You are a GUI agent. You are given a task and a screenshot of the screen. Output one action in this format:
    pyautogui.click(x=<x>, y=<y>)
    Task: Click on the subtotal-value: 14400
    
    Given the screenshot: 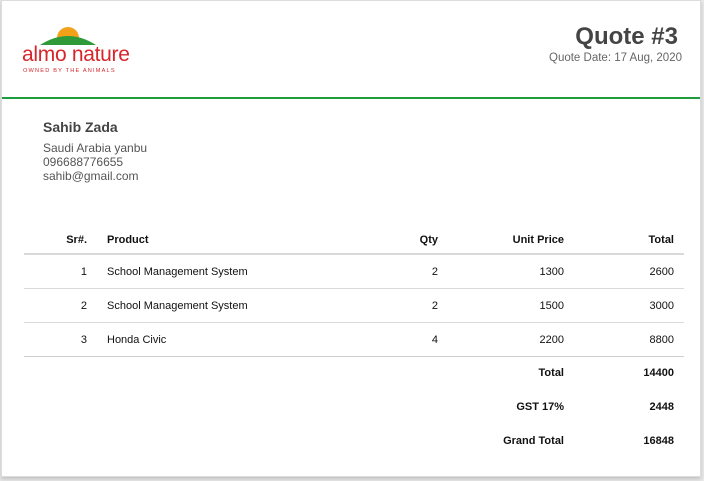 What is the action you would take?
    pyautogui.click(x=658, y=373)
    